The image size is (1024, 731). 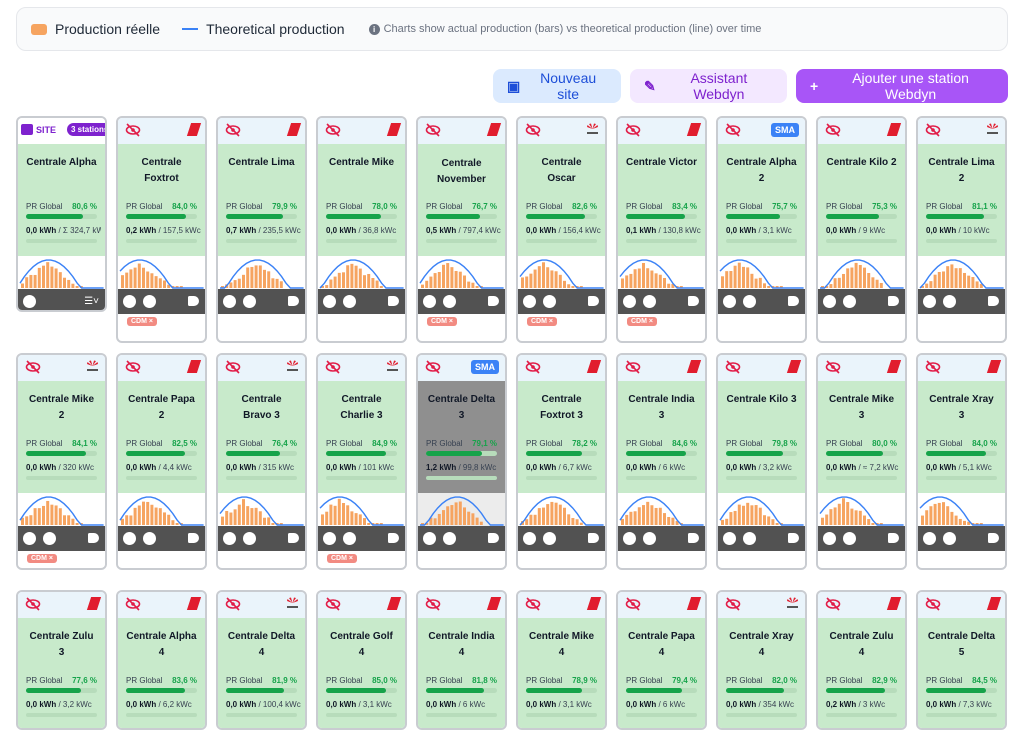 What do you see at coordinates (708, 86) in the screenshot?
I see `assistant-button: ✎ Assistant Webdyn` at bounding box center [708, 86].